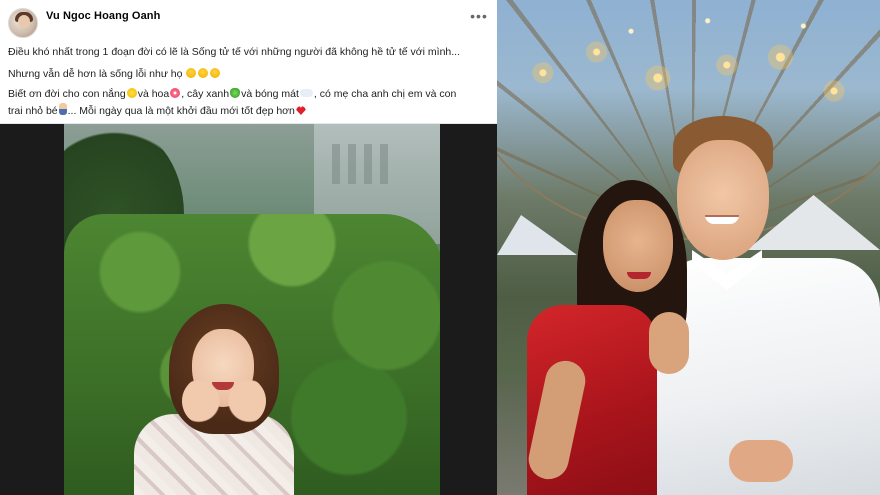 The width and height of the screenshot is (880, 495). Describe the element at coordinates (95, 74) in the screenshot. I see `post-text-line-2-text: Nhưng vẫn dễ hơn là sống lỗi như họ` at that location.